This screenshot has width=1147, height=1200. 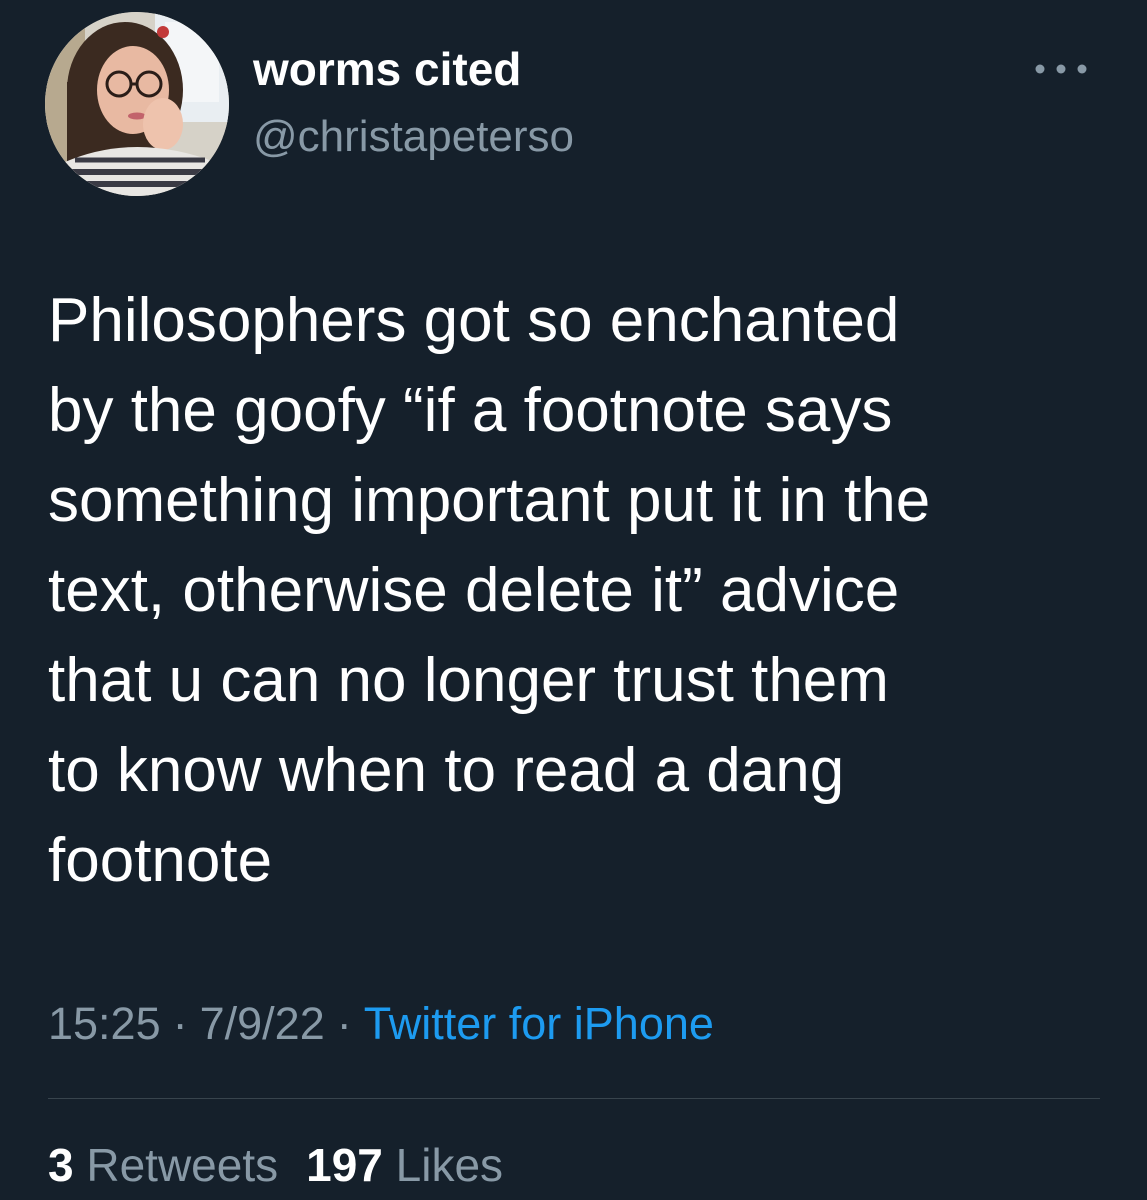 What do you see at coordinates (387, 69) in the screenshot?
I see `display-name: worms cited` at bounding box center [387, 69].